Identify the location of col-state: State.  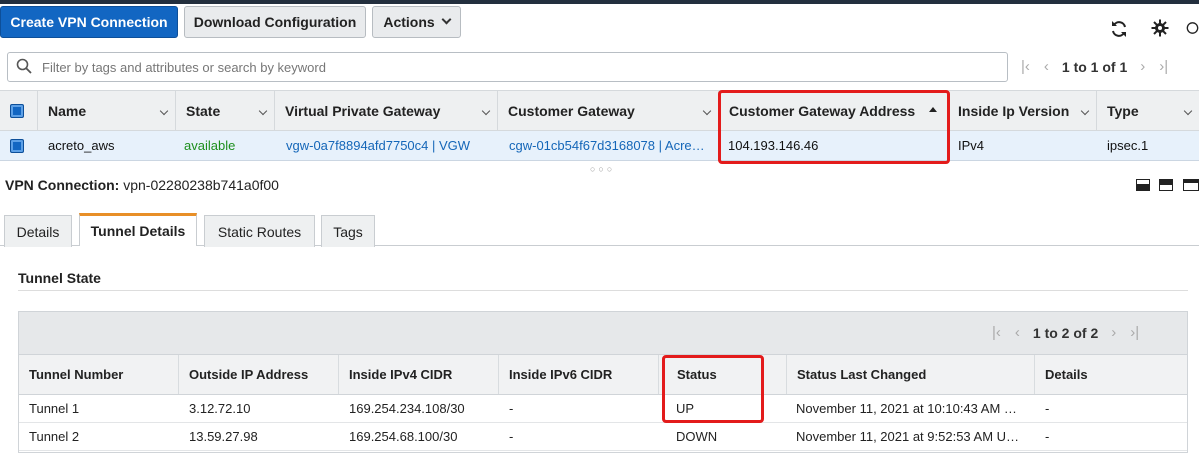
(225, 110).